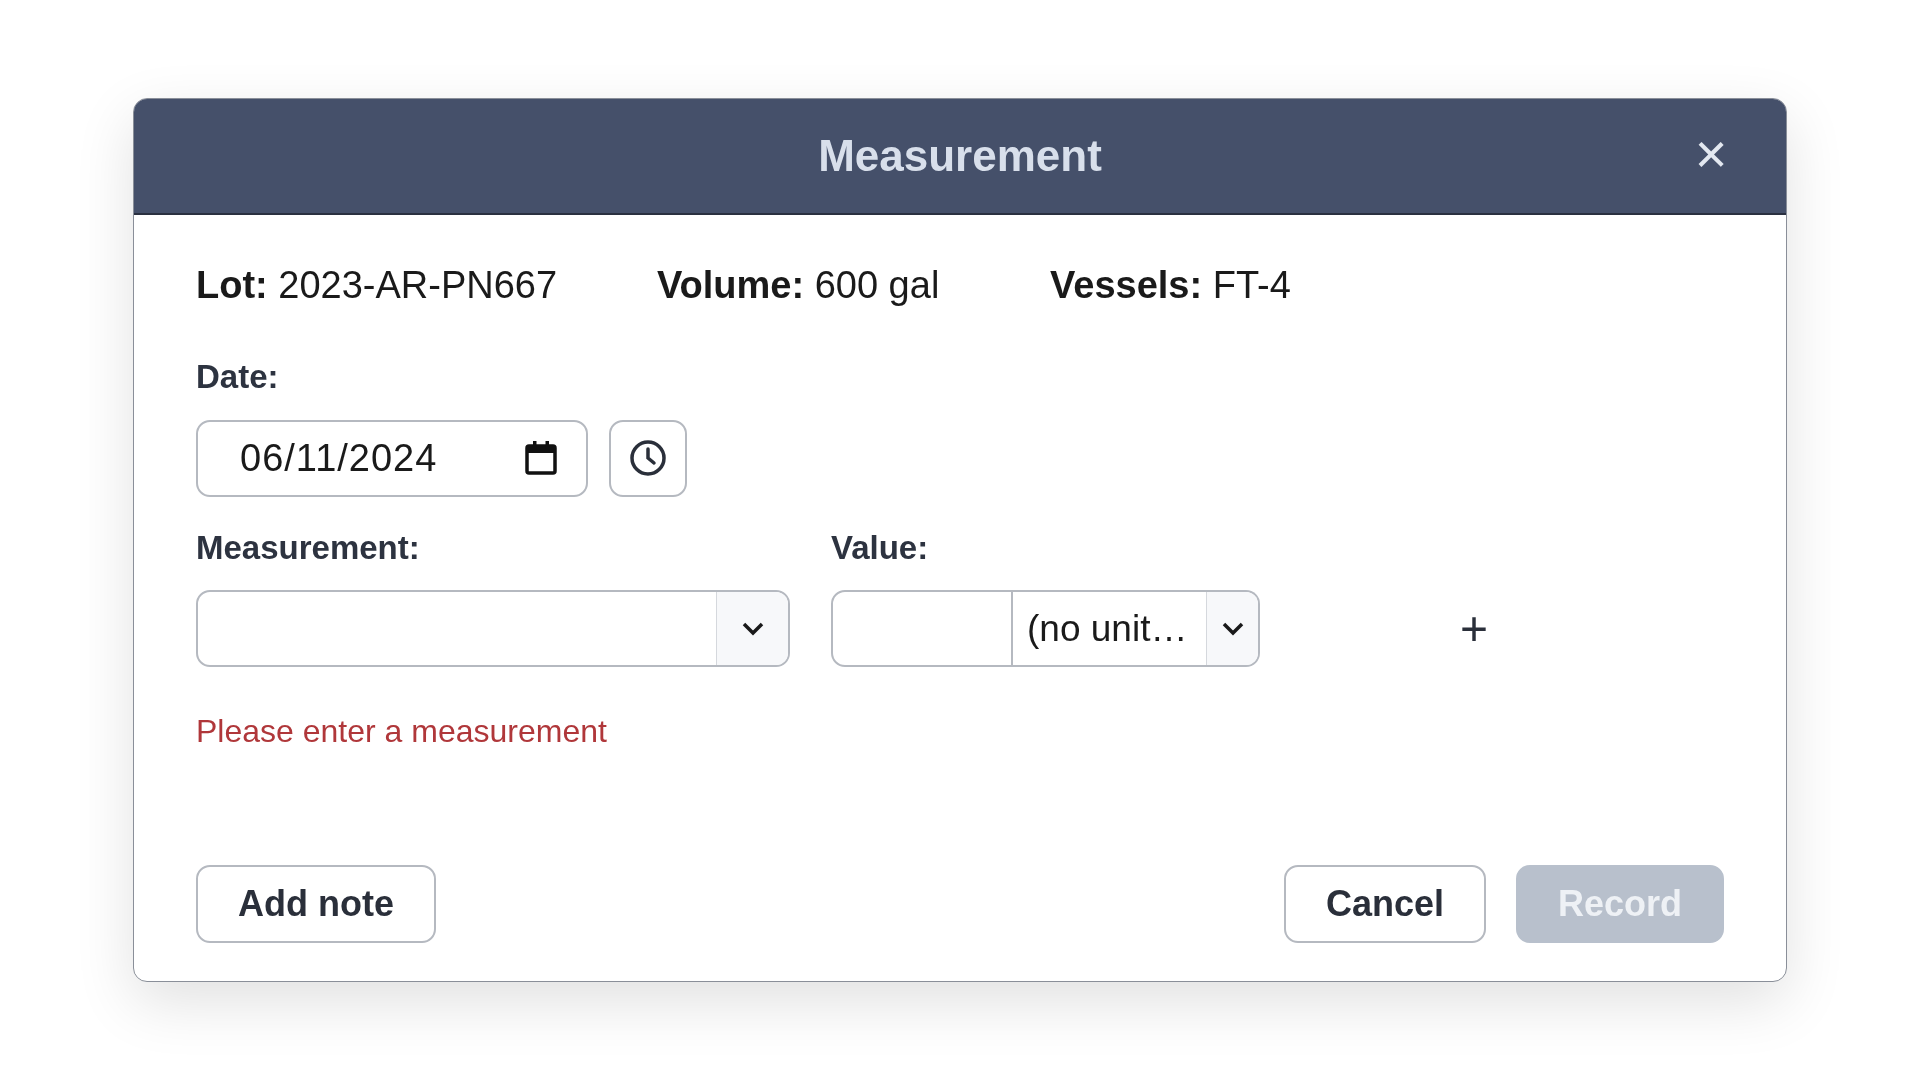 This screenshot has width=1920, height=1080. What do you see at coordinates (1474, 628) in the screenshot?
I see `add-button: +` at bounding box center [1474, 628].